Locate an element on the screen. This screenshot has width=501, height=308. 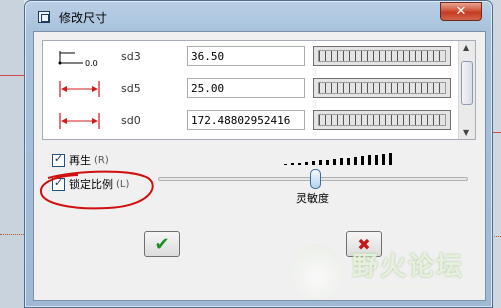
ok-button: ✔ is located at coordinates (162, 244).